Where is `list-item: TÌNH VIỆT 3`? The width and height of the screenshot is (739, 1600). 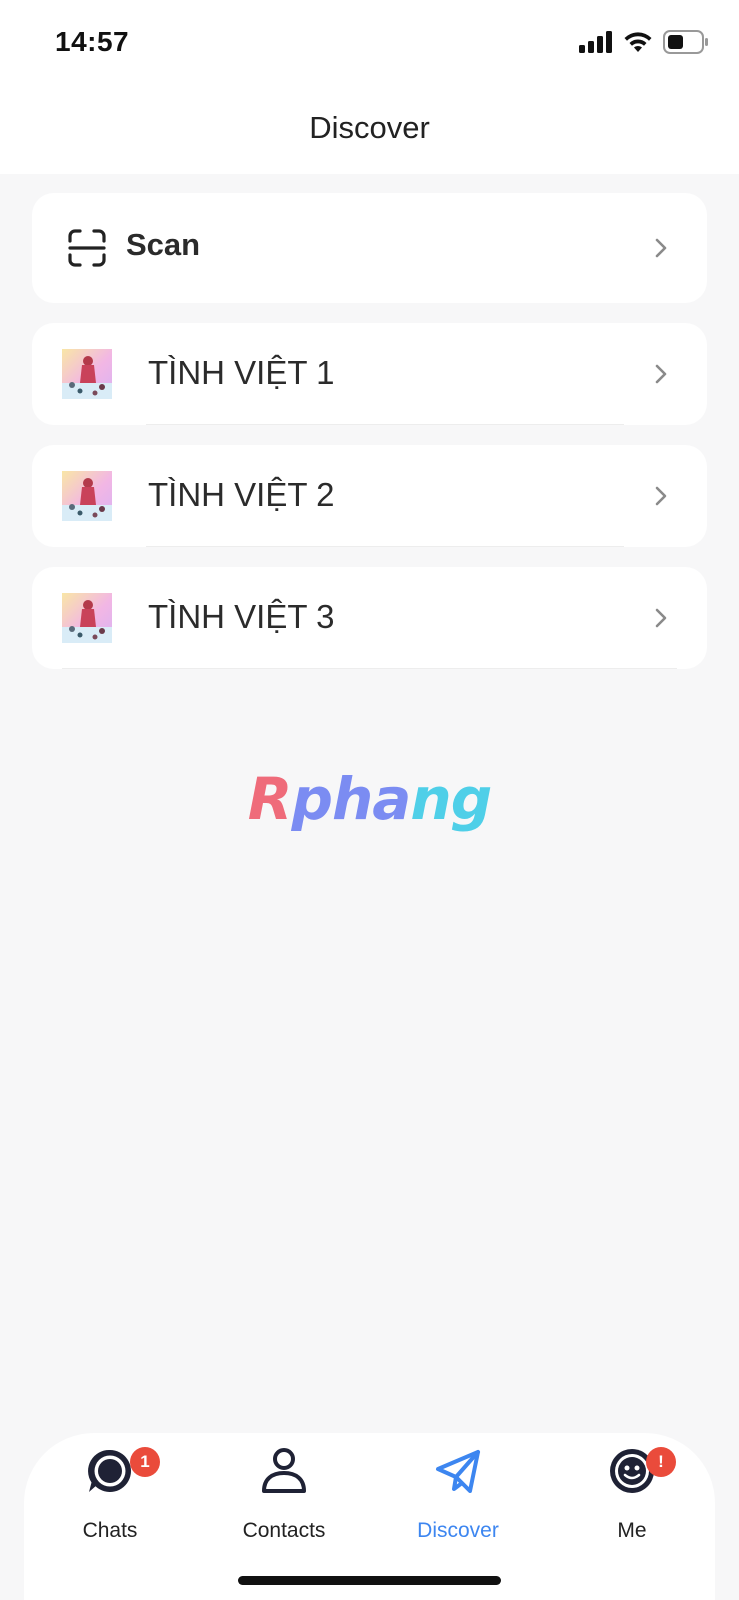
list-item: TÌNH VIỆT 3 is located at coordinates (369, 618).